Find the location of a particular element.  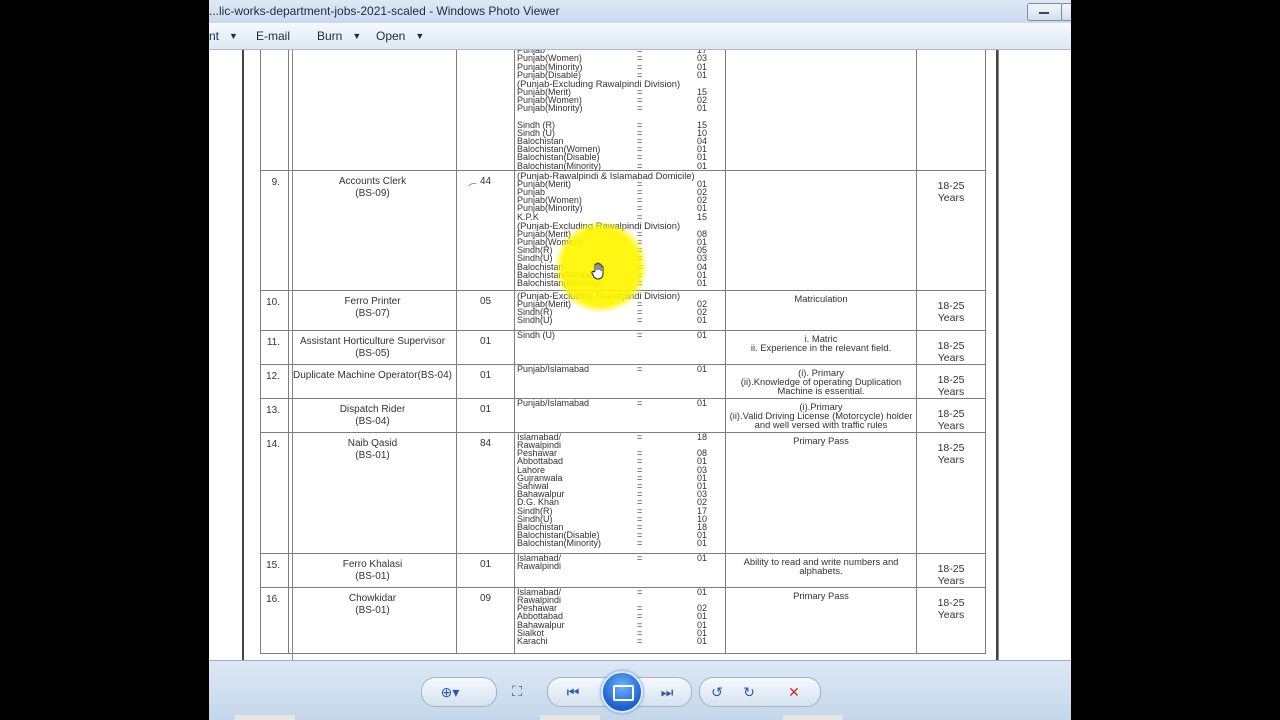

menu-open: Open ▼ is located at coordinates (400, 36).